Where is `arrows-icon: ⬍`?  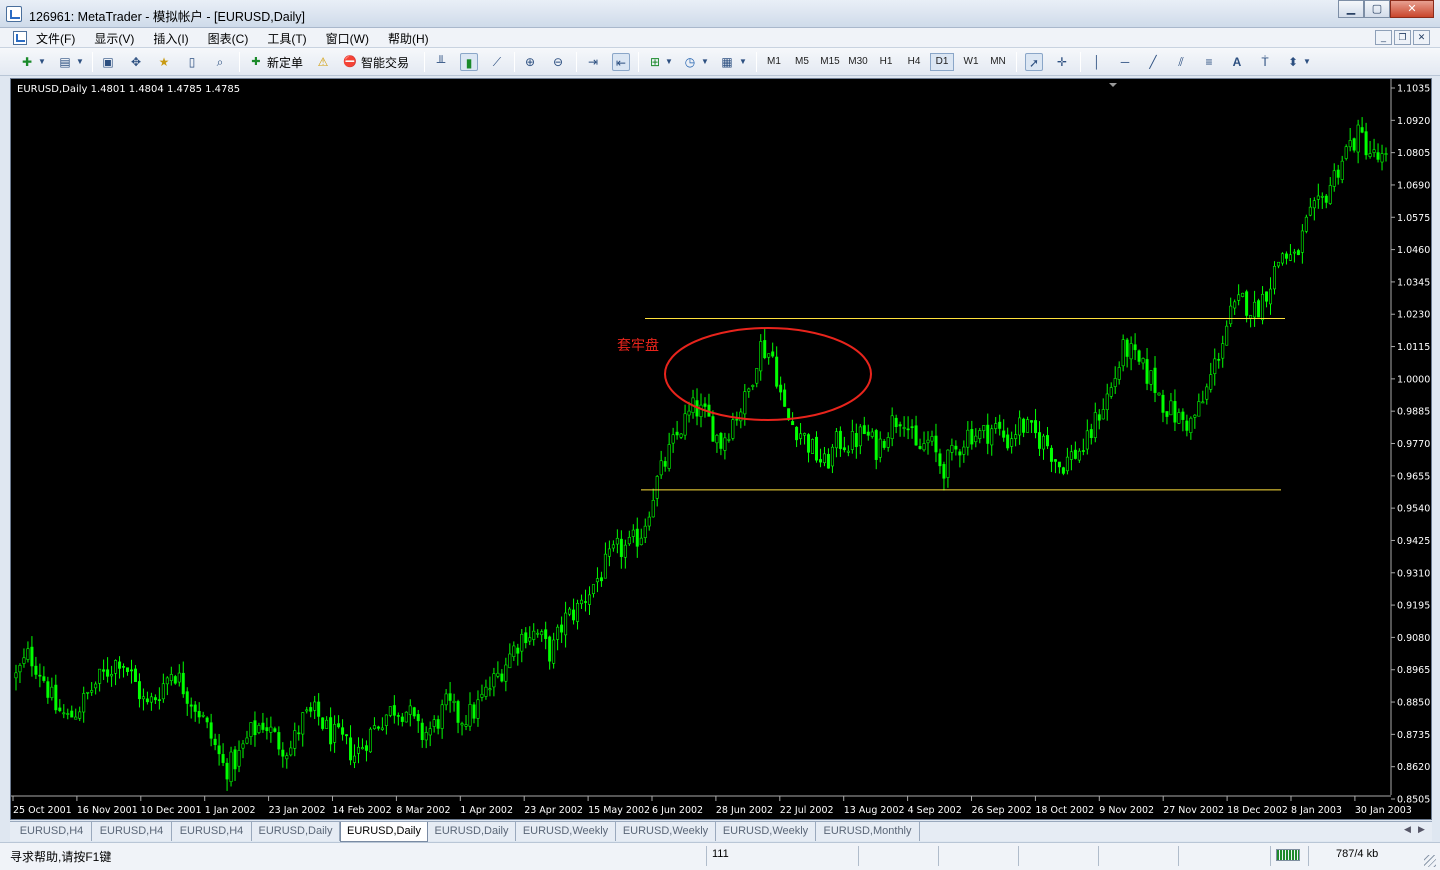
arrows-icon: ⬍ is located at coordinates (1293, 62).